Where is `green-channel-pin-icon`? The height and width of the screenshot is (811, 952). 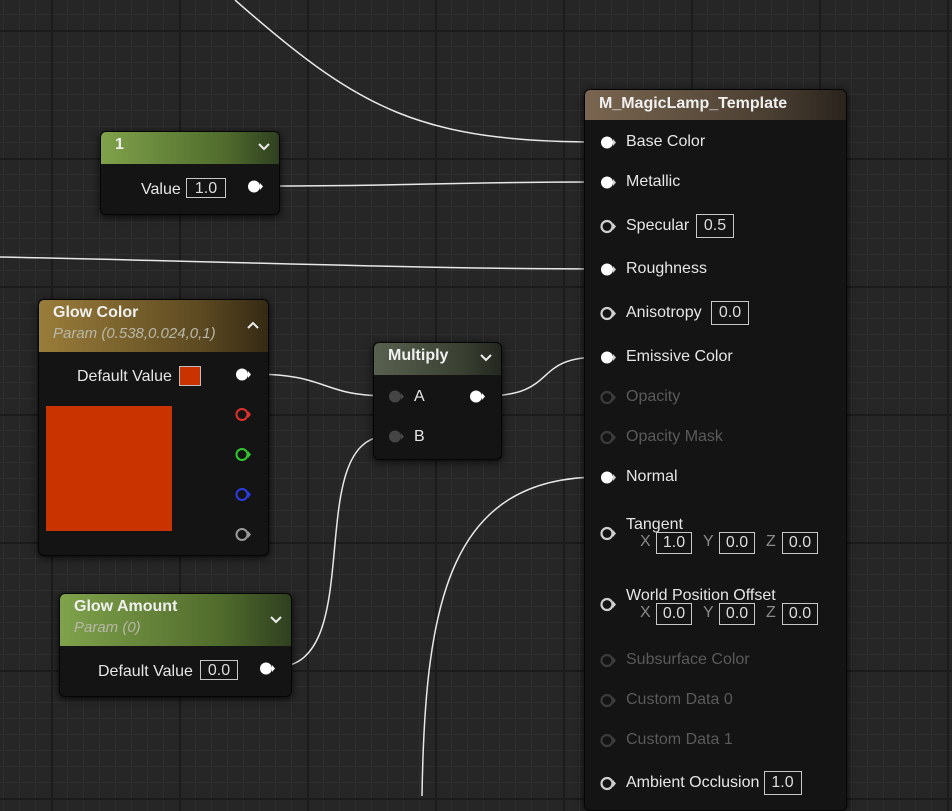
green-channel-pin-icon is located at coordinates (243, 454).